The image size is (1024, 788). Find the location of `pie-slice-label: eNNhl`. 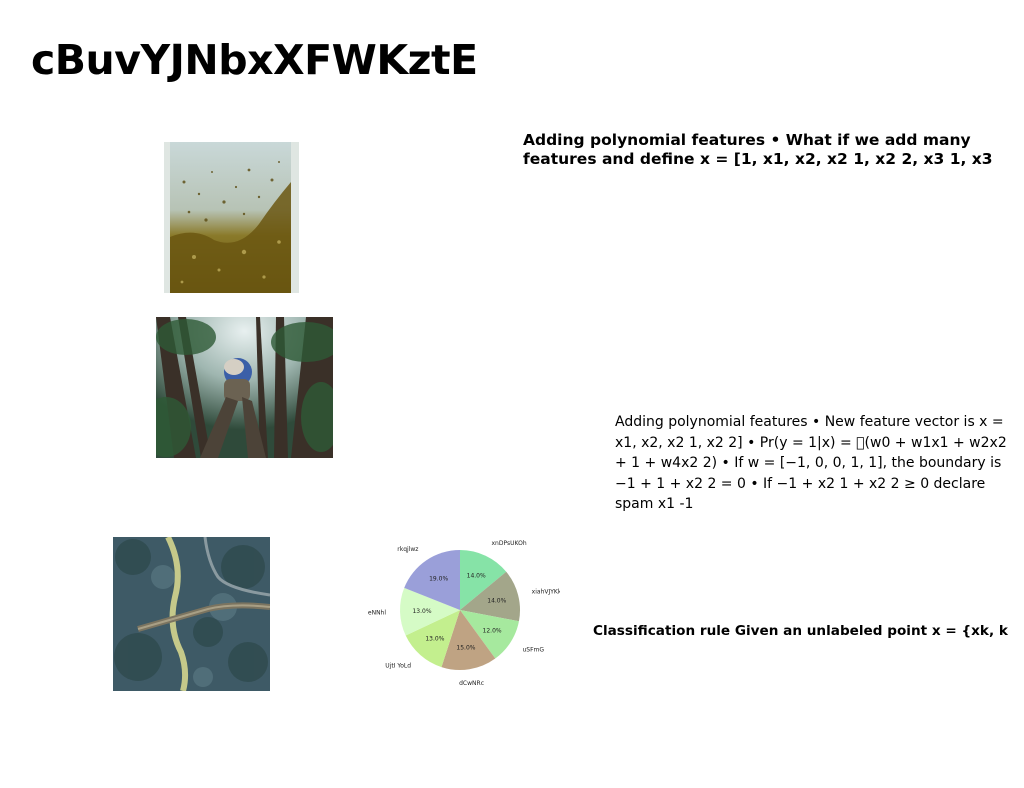

pie-slice-label: eNNhl is located at coordinates (377, 612).